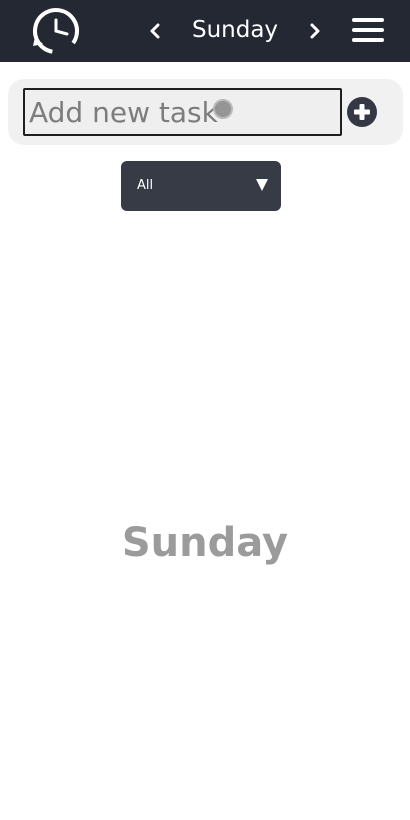 The height and width of the screenshot is (820, 410). Describe the element at coordinates (155, 31) in the screenshot. I see `chevron-left-icon` at that location.